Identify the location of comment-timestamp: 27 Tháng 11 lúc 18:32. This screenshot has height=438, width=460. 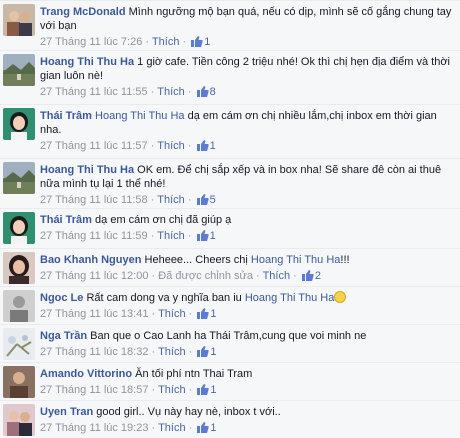
(94, 352).